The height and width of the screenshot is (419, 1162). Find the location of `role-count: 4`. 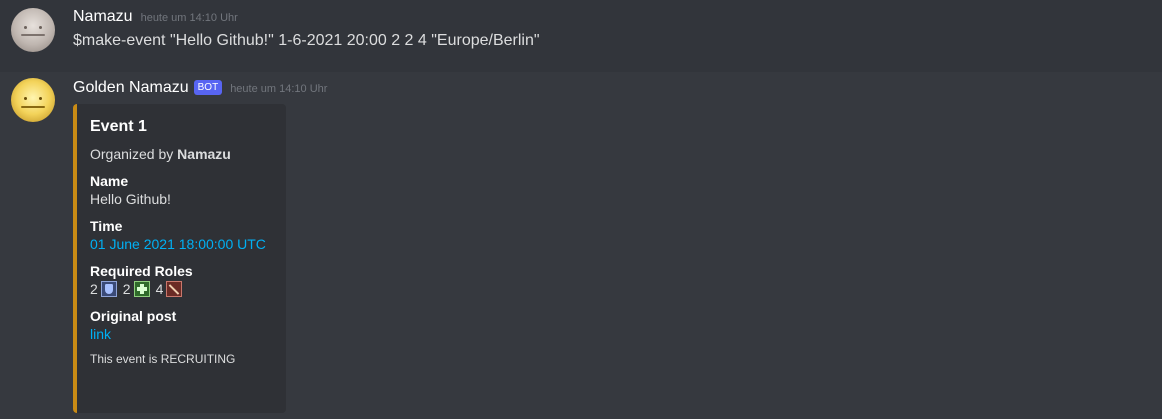

role-count: 4 is located at coordinates (159, 289).